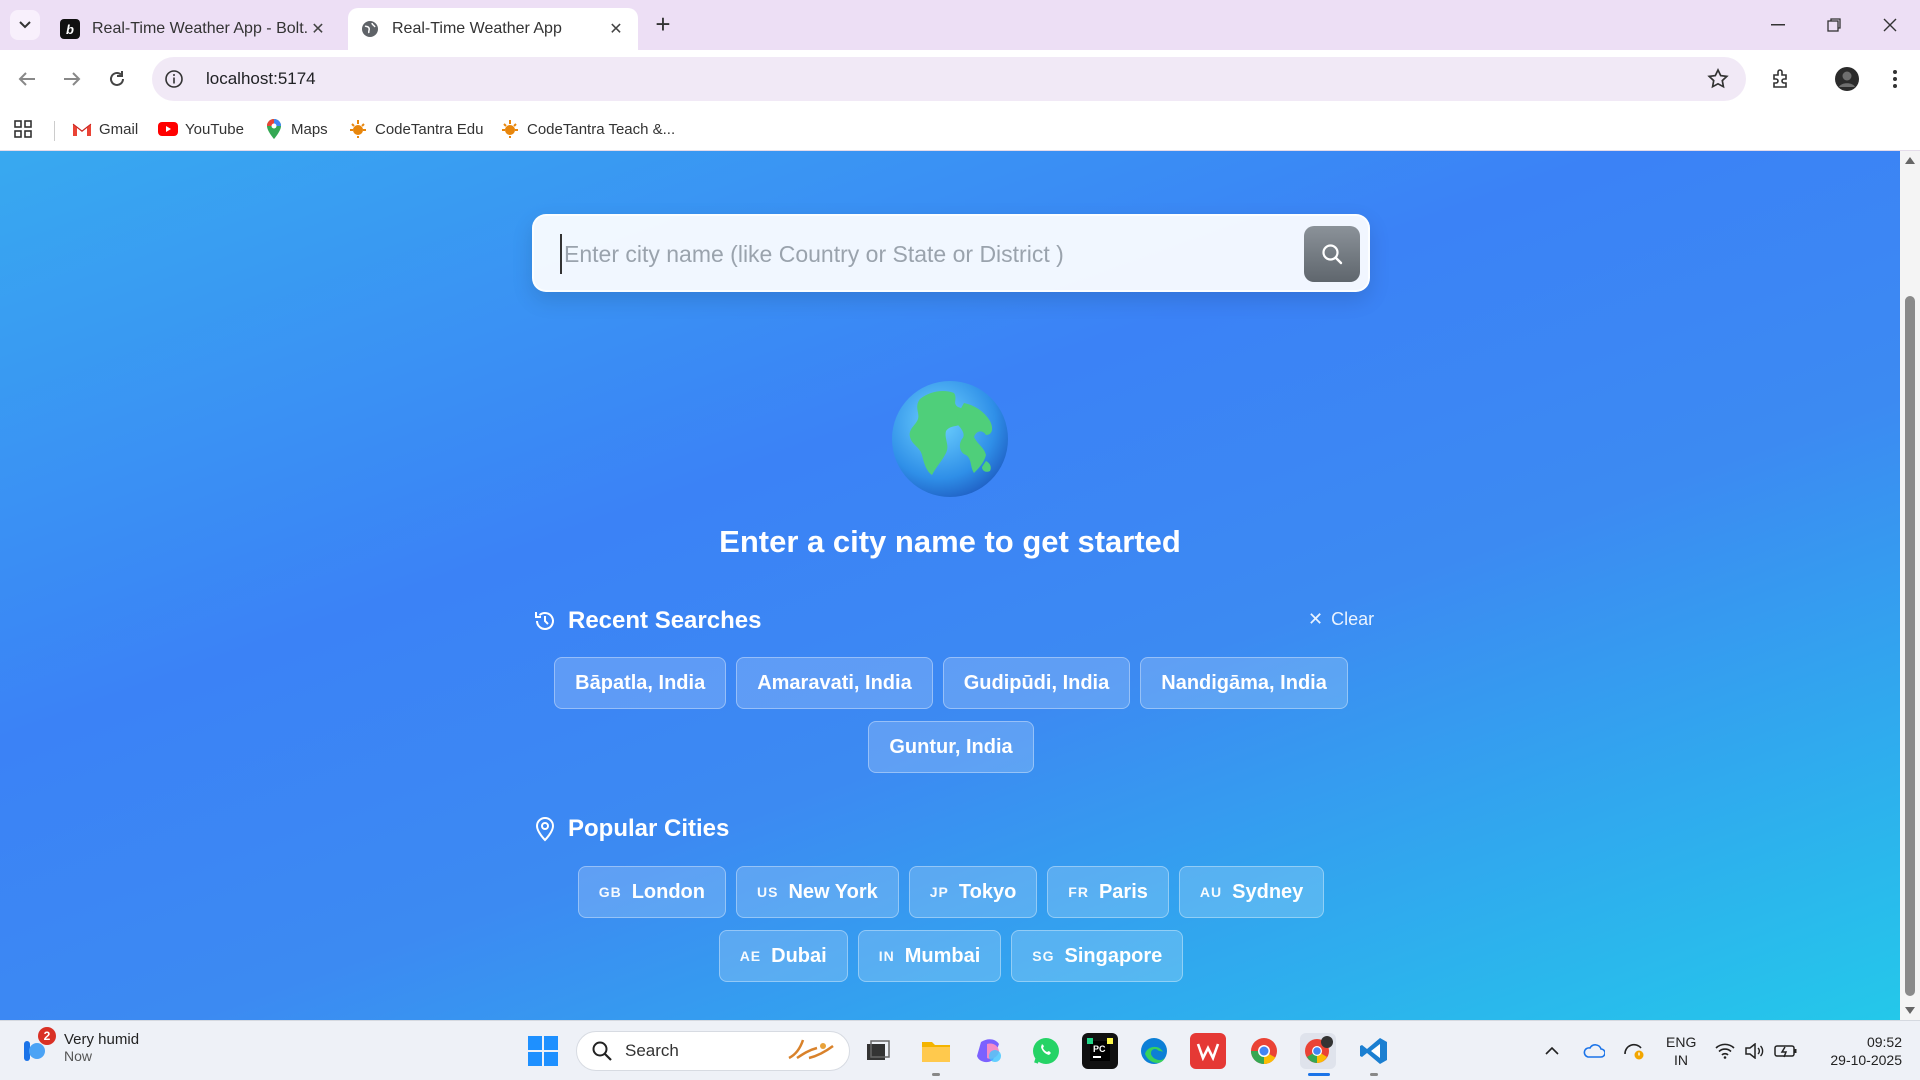 Image resolution: width=1920 pixels, height=1080 pixels. Describe the element at coordinates (543, 1051) in the screenshot. I see `windows-start-icon` at that location.